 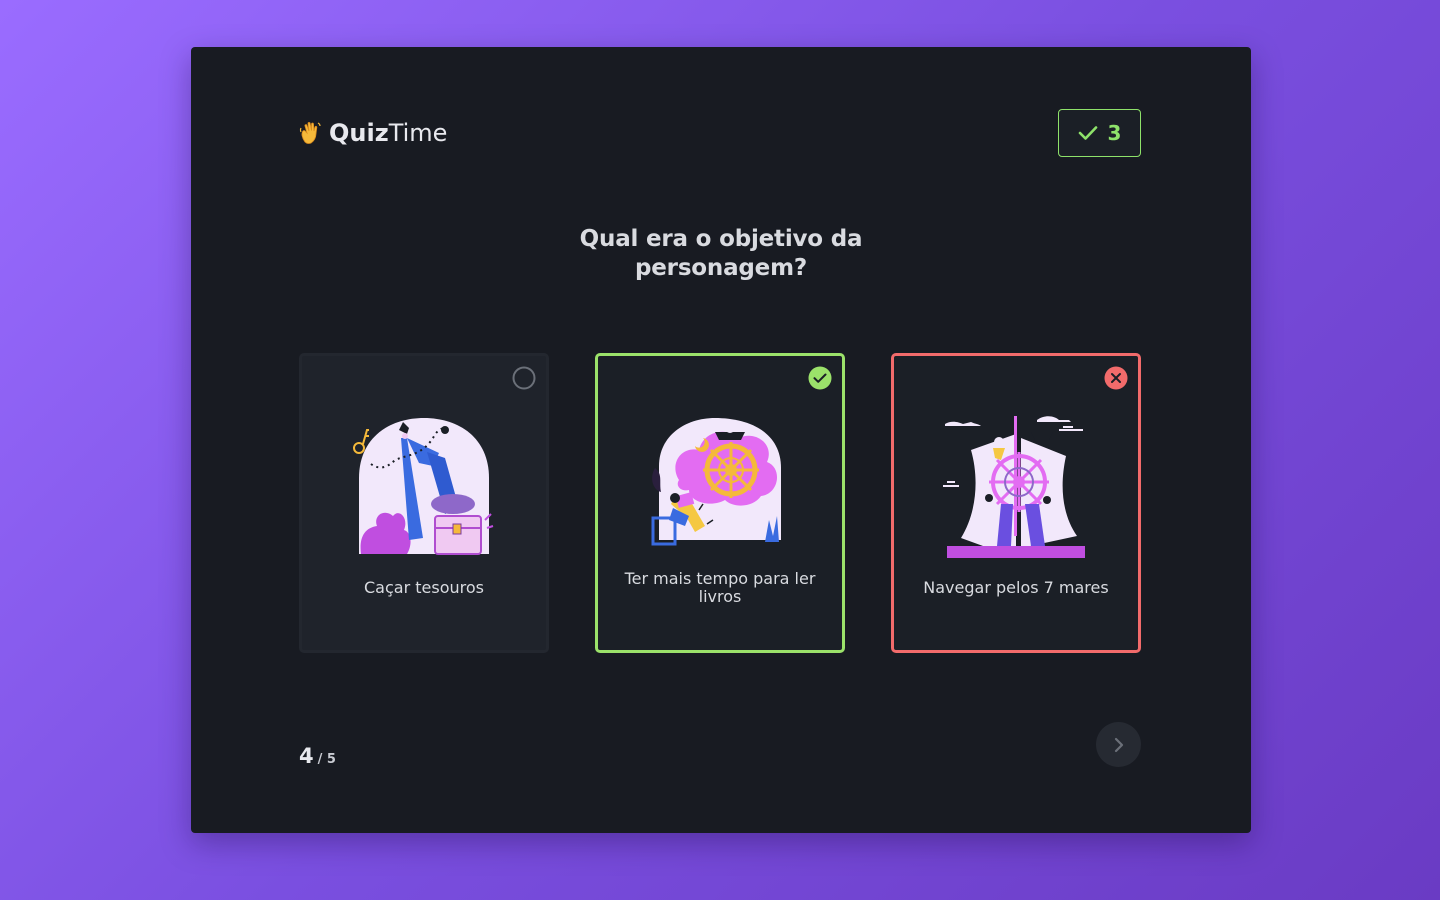 I want to click on next-question-button, so click(x=1118, y=744).